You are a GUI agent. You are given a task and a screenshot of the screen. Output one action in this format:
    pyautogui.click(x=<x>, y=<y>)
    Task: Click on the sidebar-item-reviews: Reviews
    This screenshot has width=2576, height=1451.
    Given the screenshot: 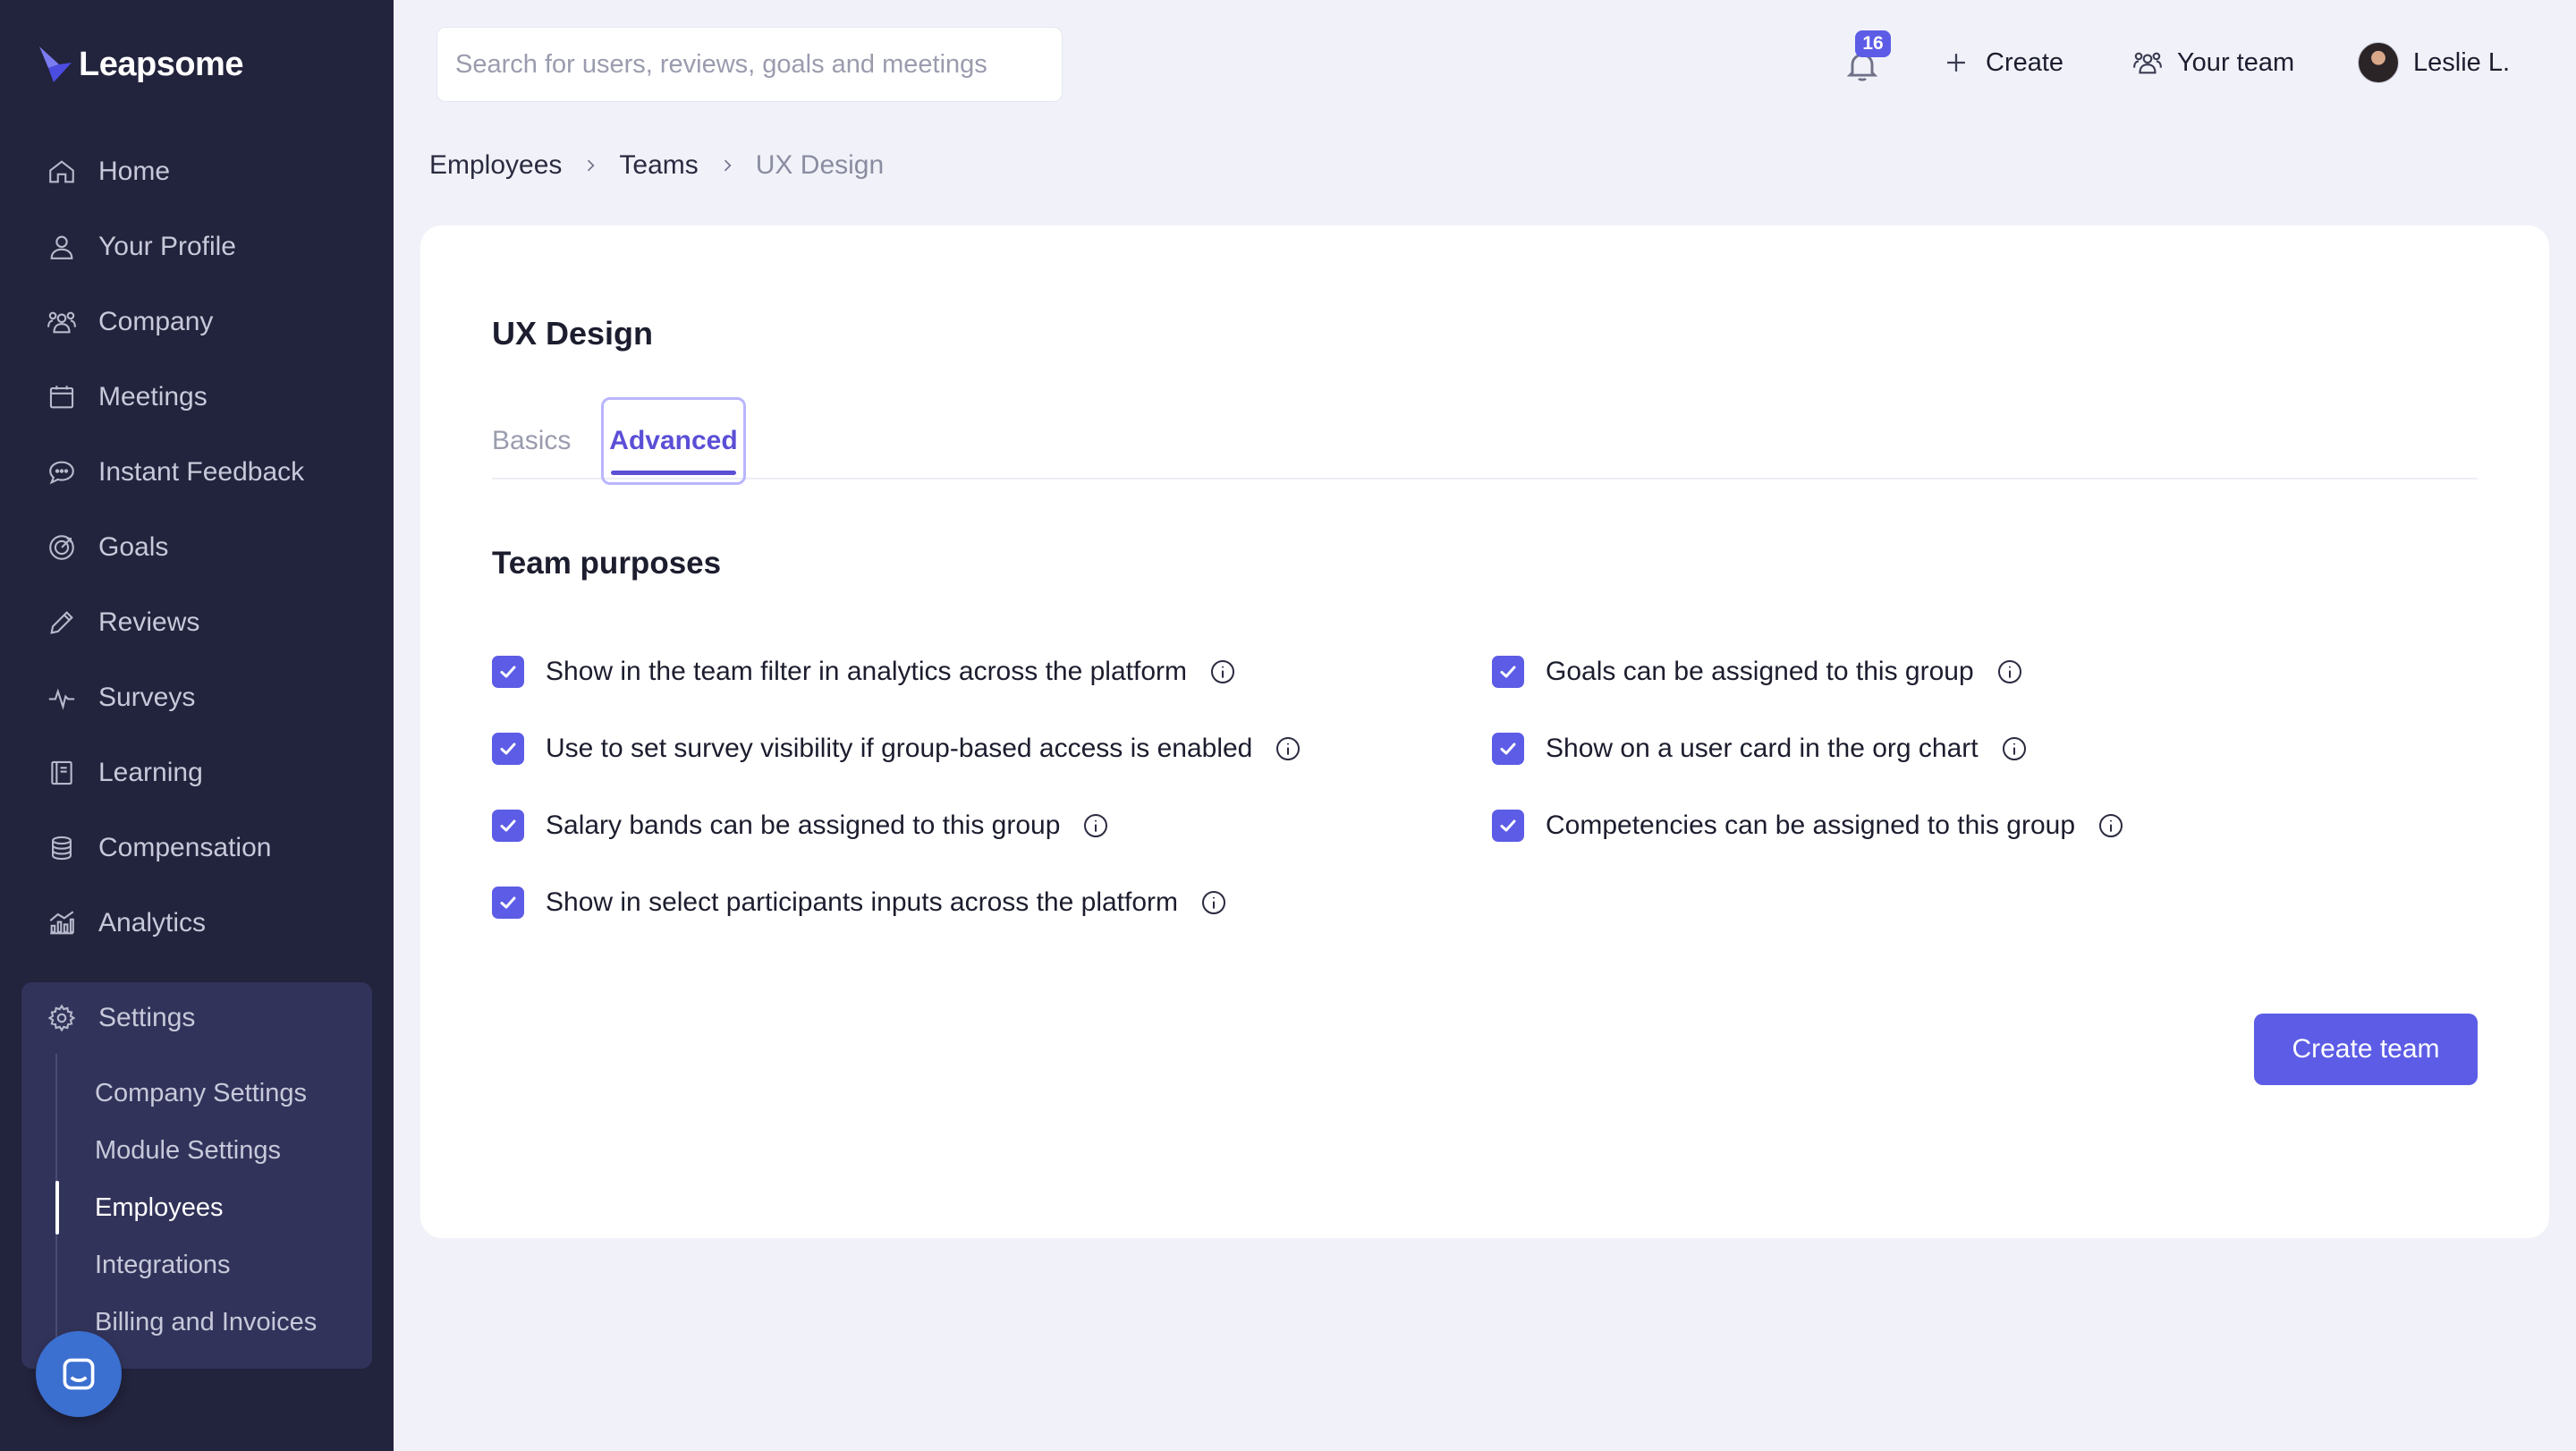 What is the action you would take?
    pyautogui.click(x=197, y=622)
    